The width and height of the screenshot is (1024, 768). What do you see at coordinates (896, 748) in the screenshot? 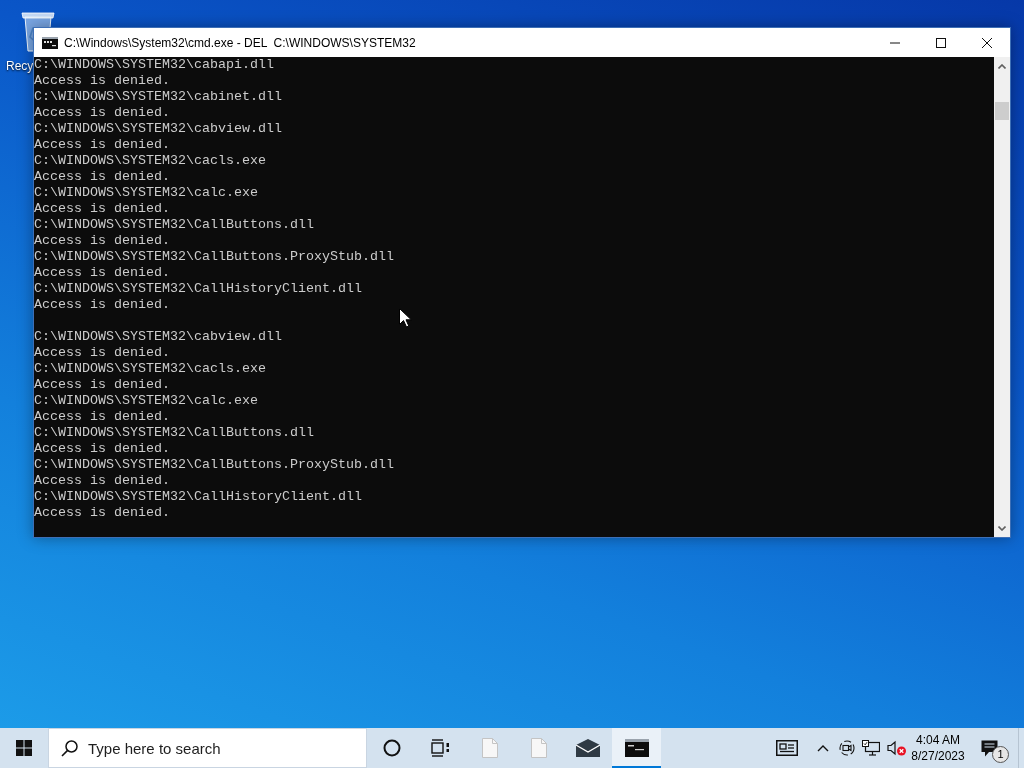
I see `speaker-muted-icon` at bounding box center [896, 748].